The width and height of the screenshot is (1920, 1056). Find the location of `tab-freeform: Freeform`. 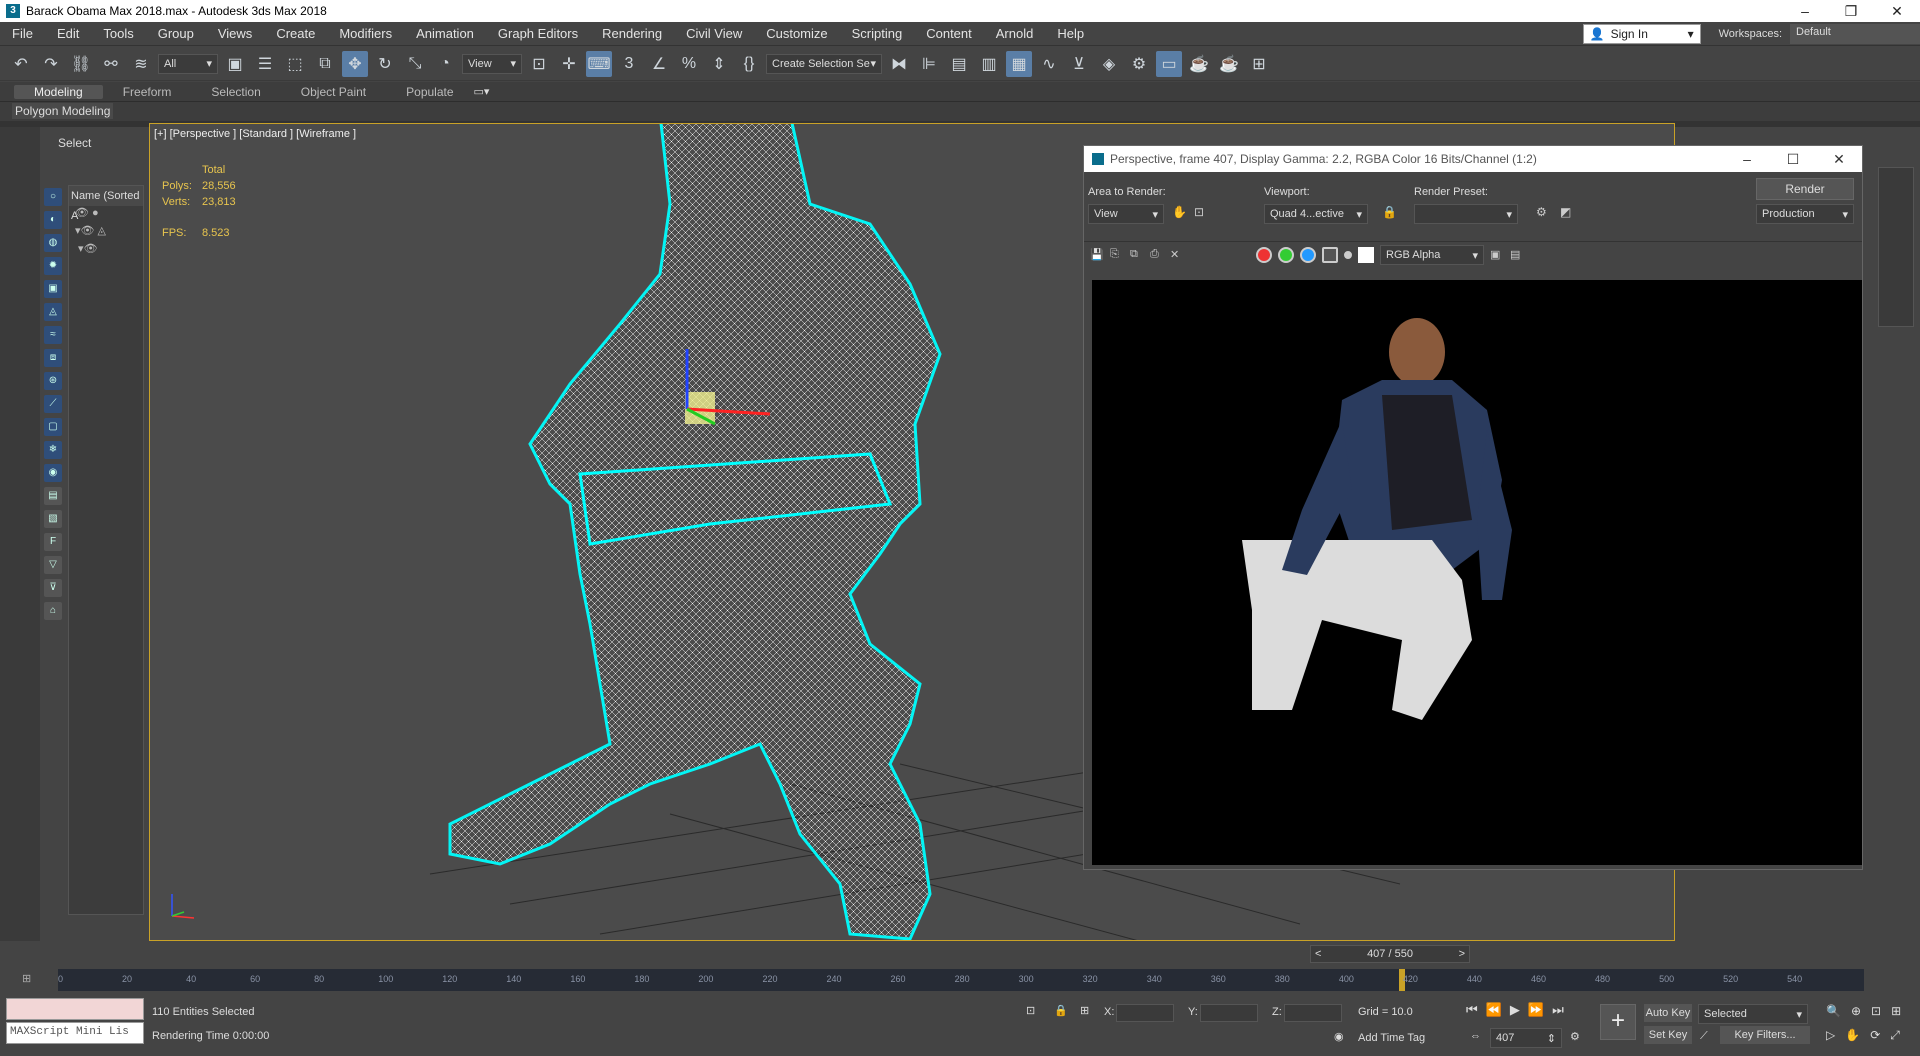

tab-freeform: Freeform is located at coordinates (147, 92).